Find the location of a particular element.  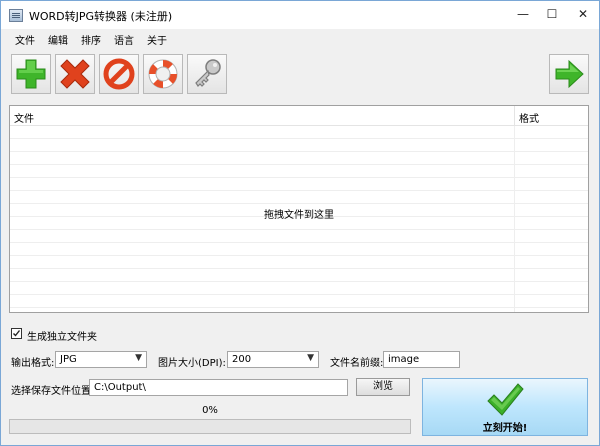

column-divider is located at coordinates (514, 115).